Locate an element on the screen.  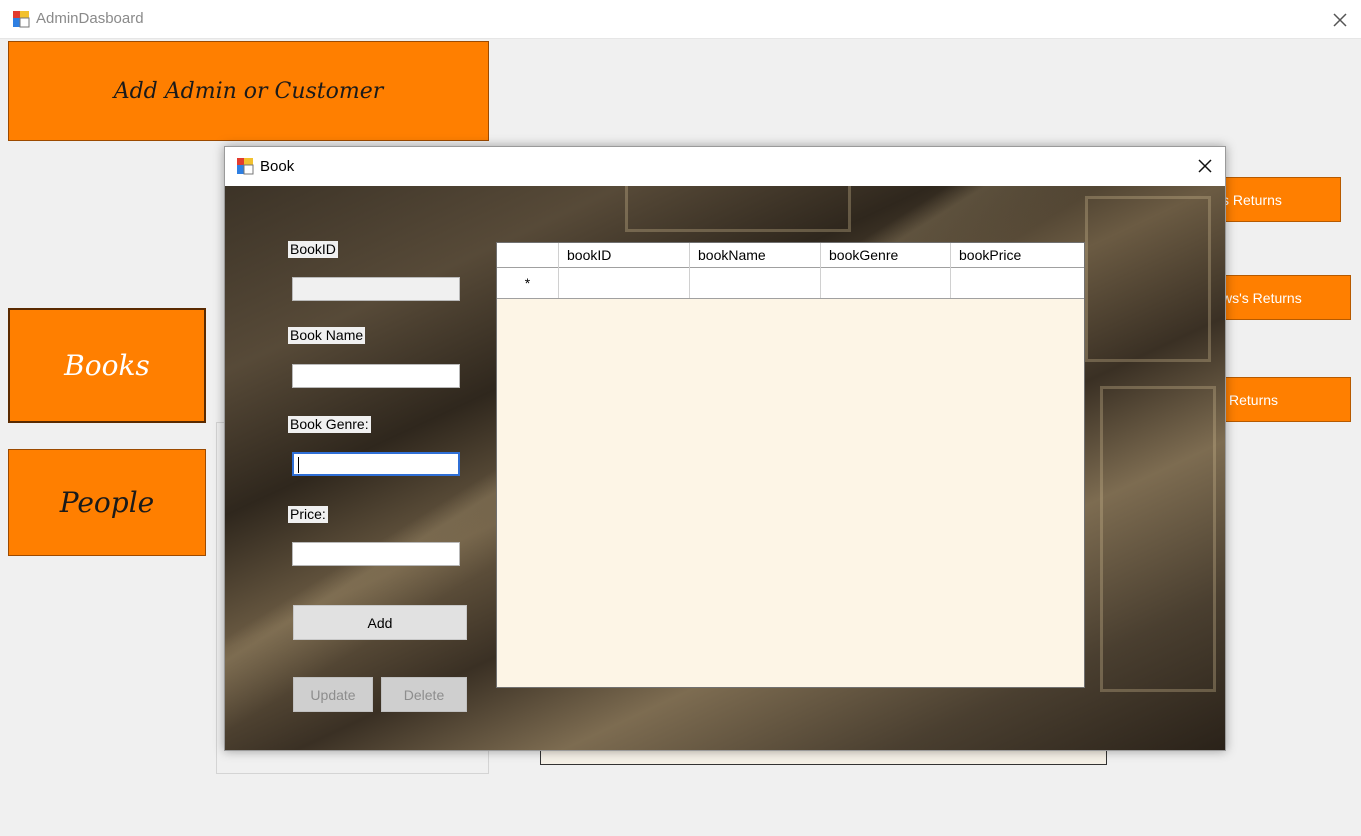
row-header-new: * is located at coordinates (528, 283).